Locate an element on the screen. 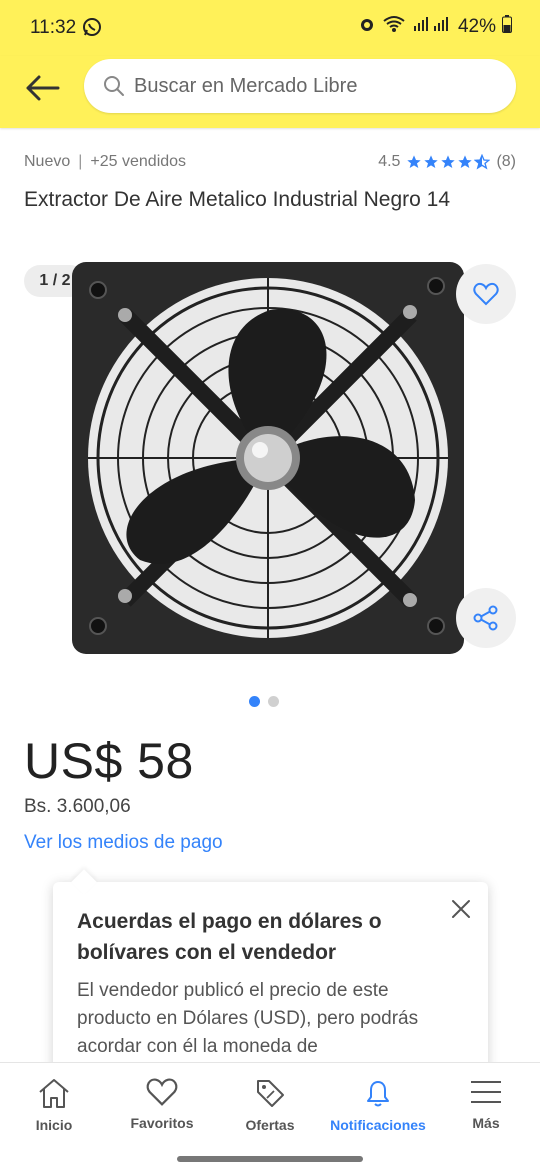  rating-value: 4.5 is located at coordinates (389, 161).